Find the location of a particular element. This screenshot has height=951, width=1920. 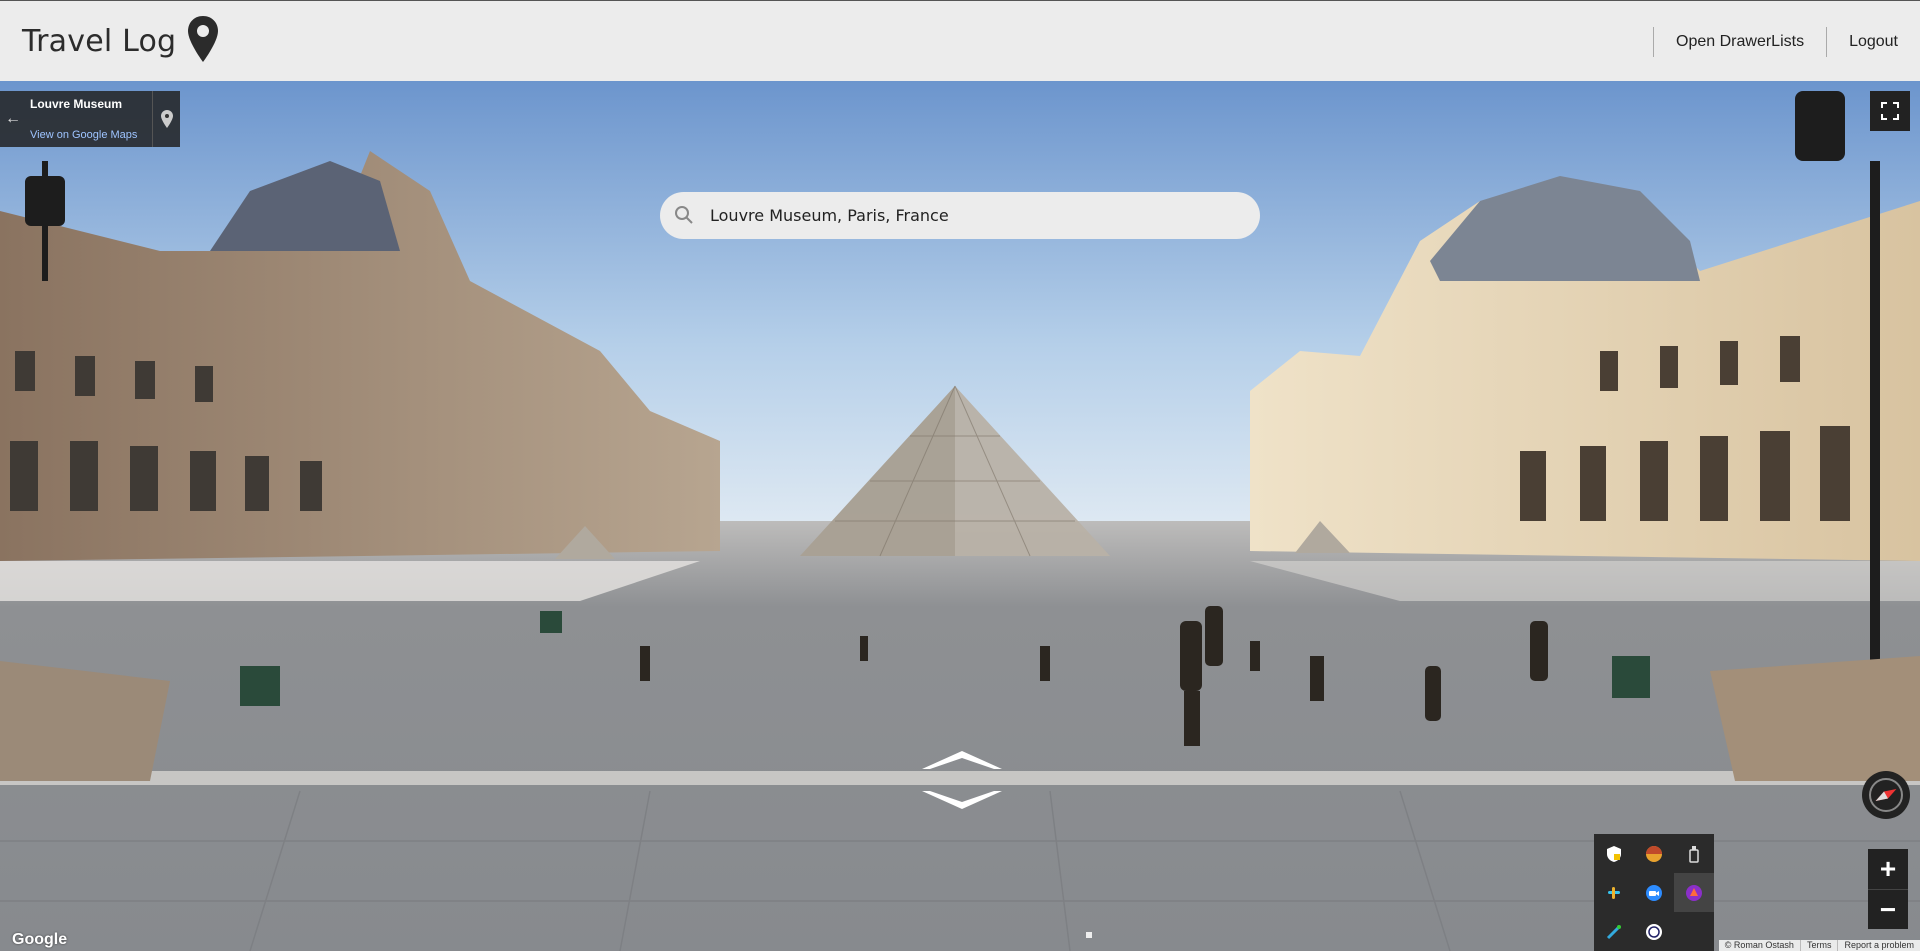

shield-icon is located at coordinates (1614, 853).